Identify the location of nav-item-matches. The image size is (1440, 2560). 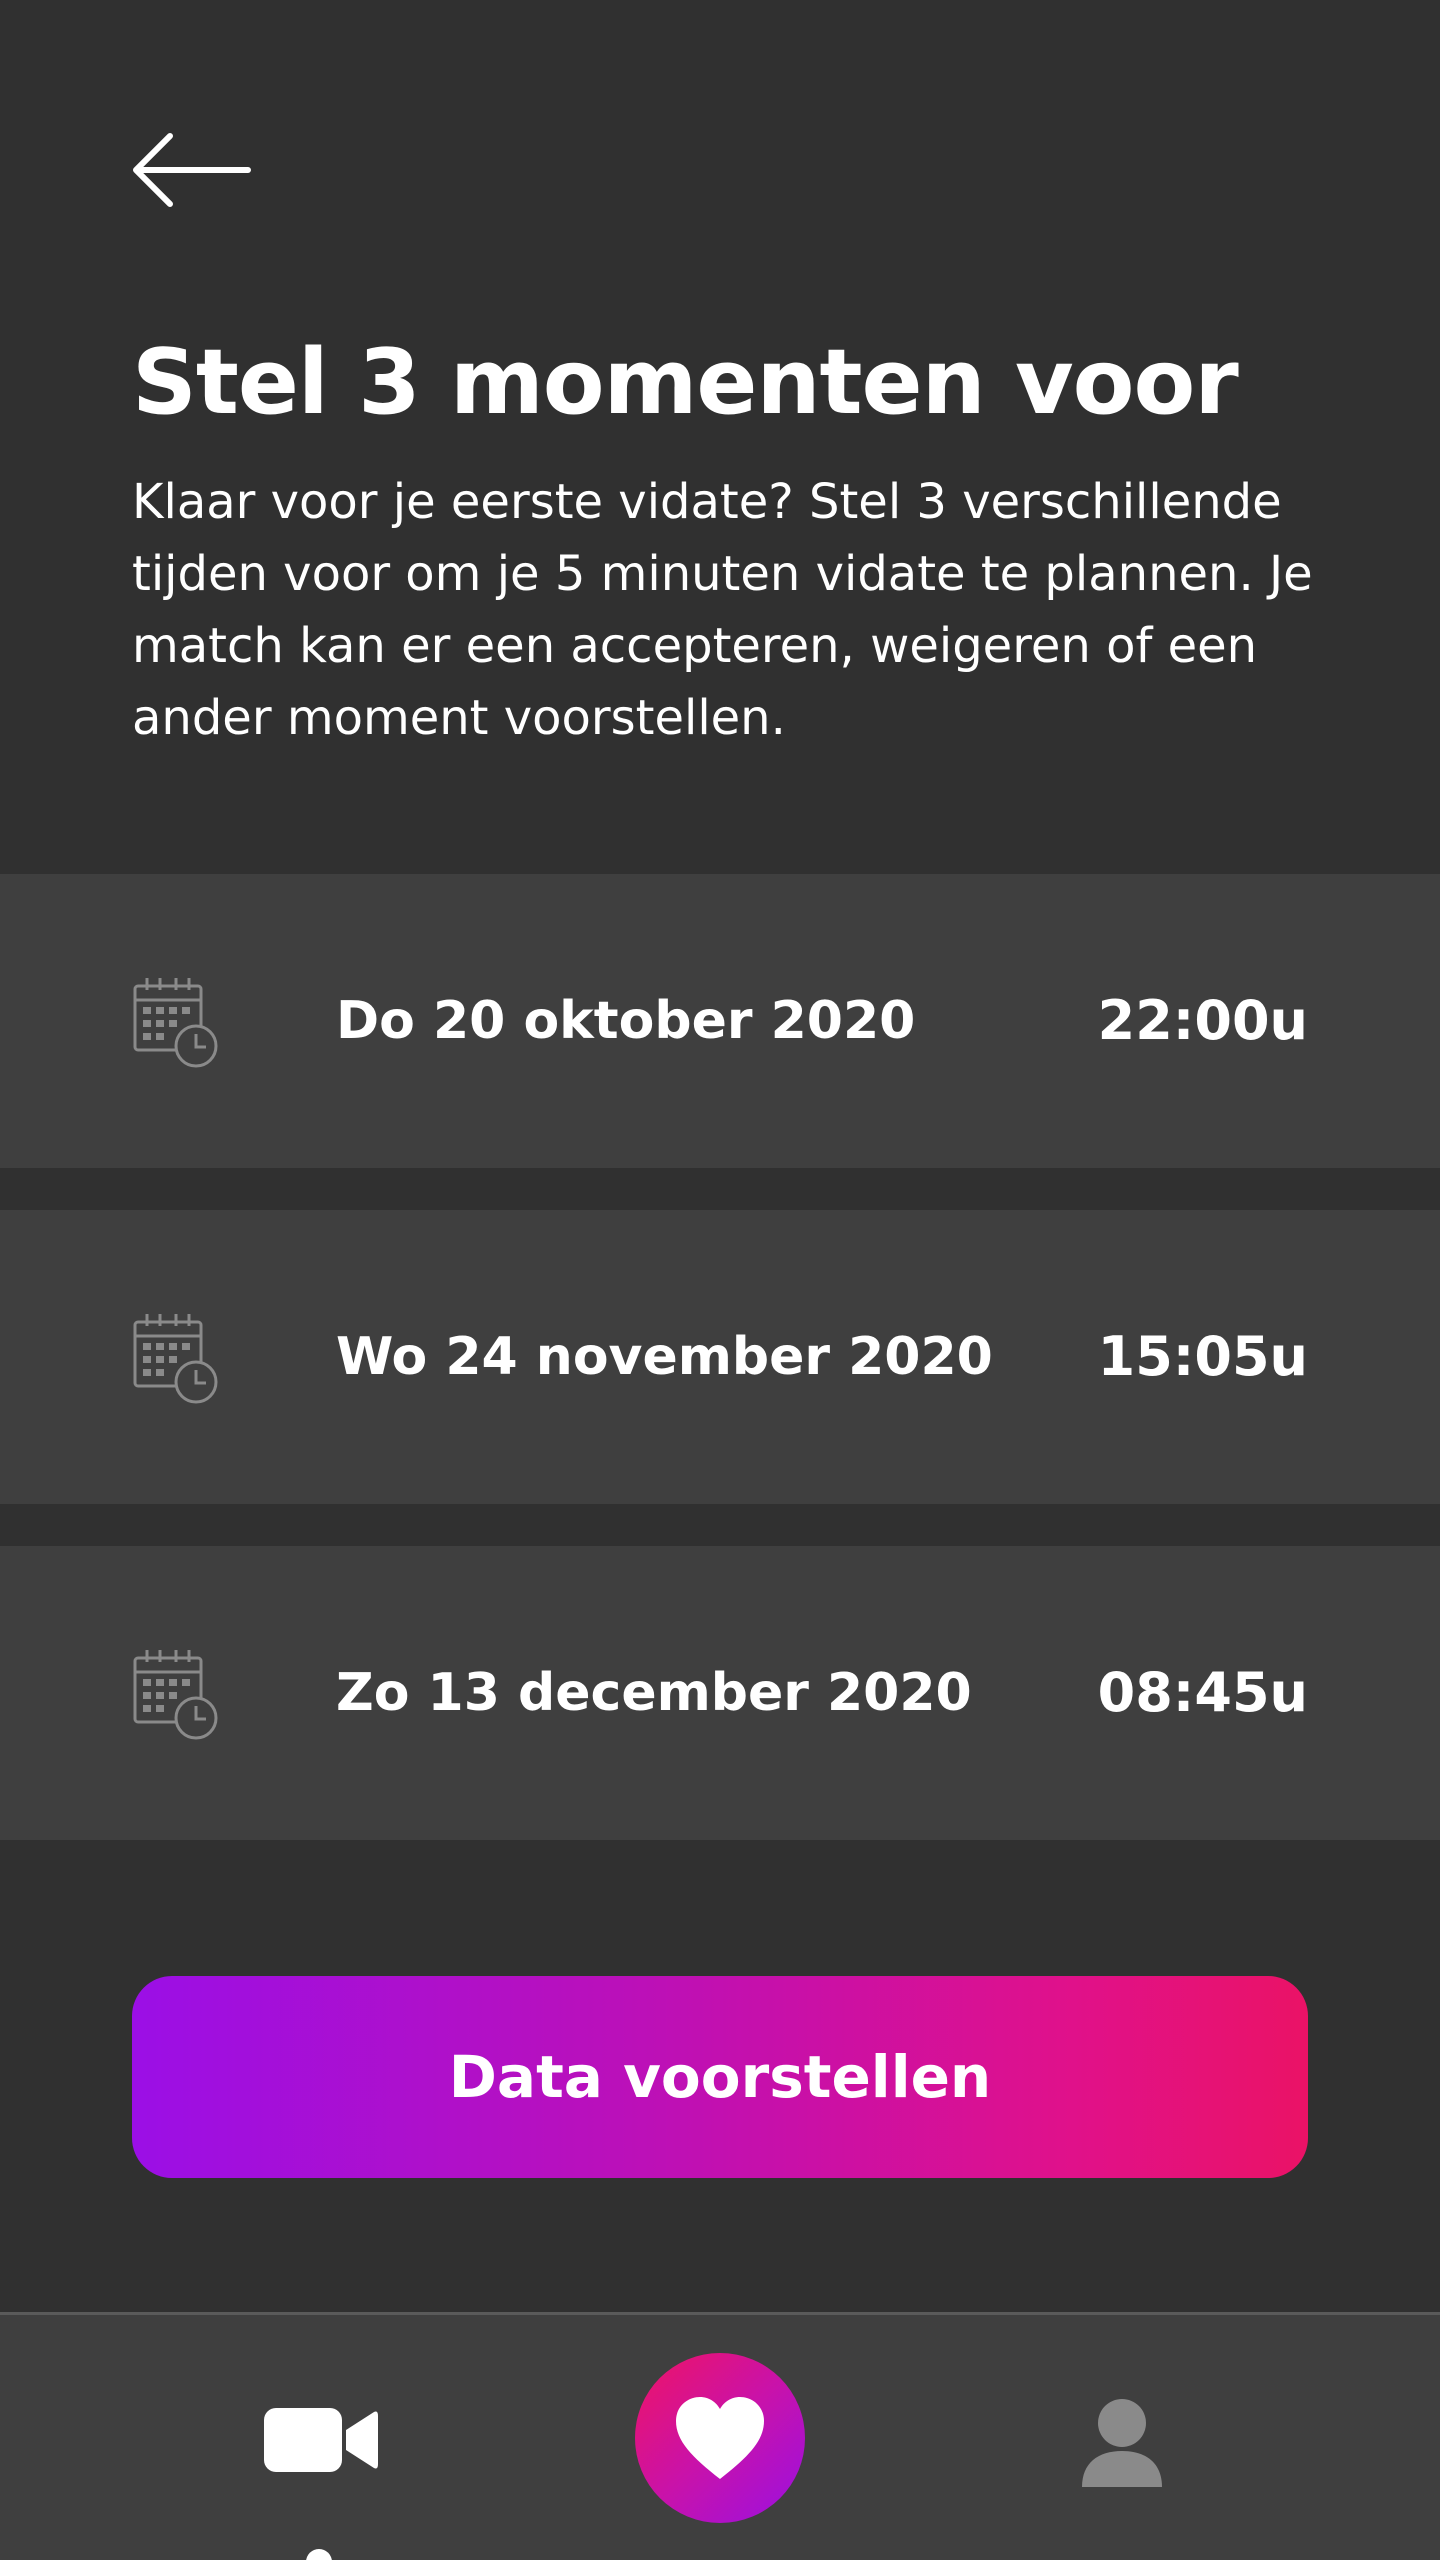
(720, 2438).